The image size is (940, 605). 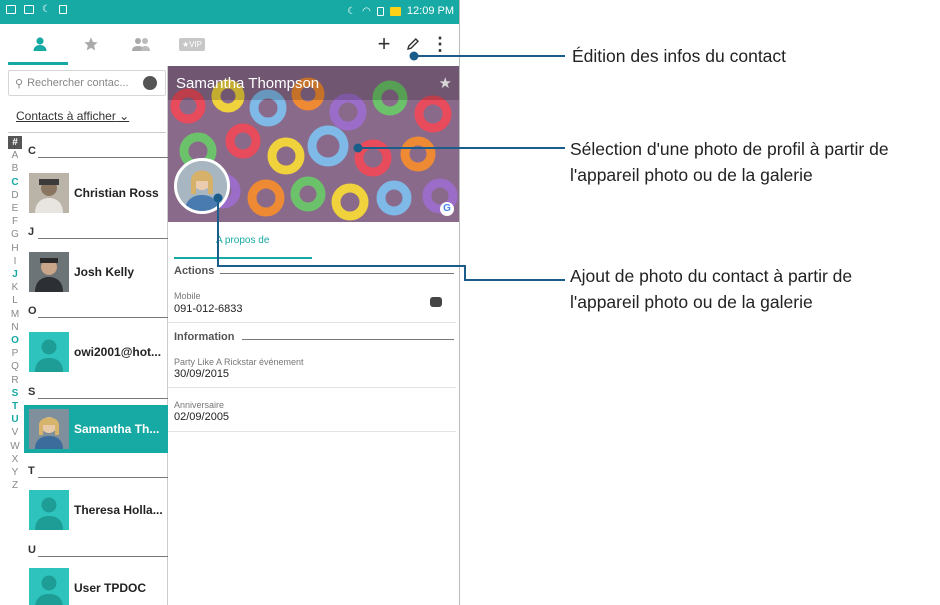 What do you see at coordinates (711, 276) in the screenshot?
I see `annotation-avatar-line1: Ajout de photo du contact à partir de` at bounding box center [711, 276].